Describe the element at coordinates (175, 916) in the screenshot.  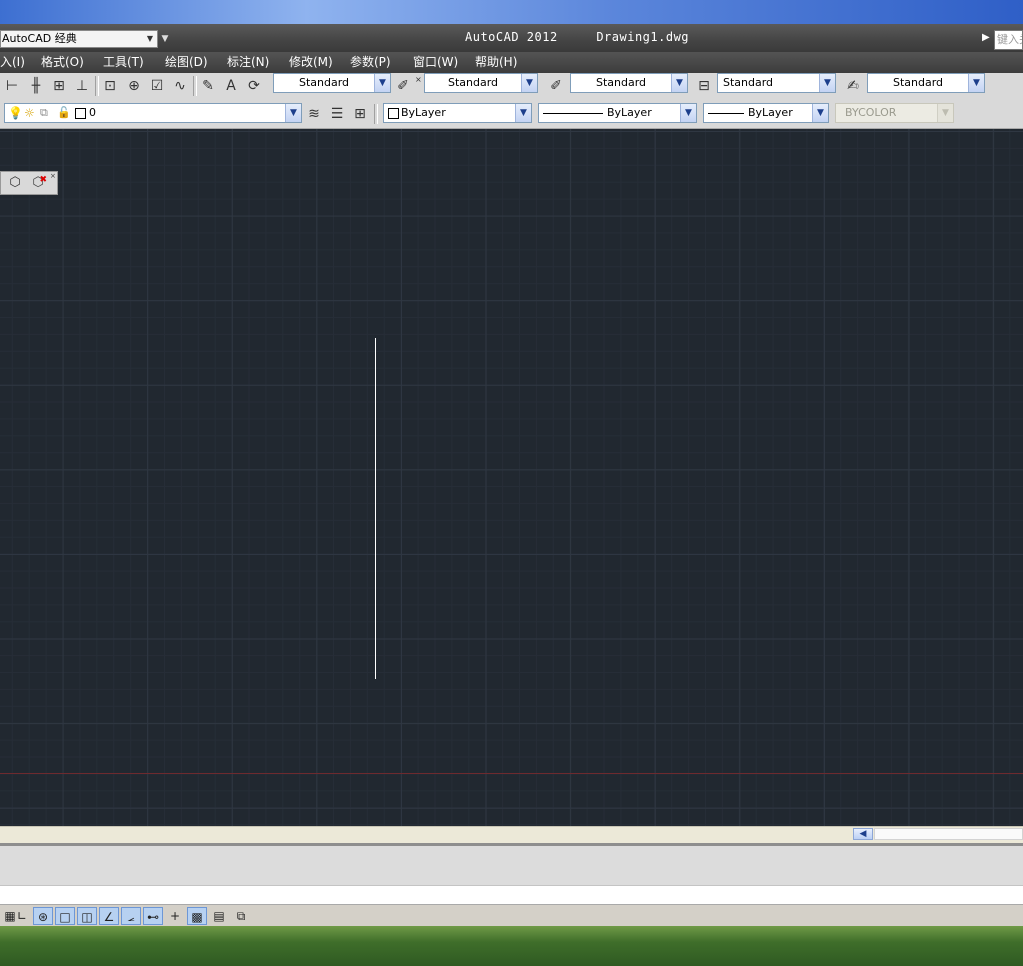
I see `lineweight-toggle-icon: +` at that location.